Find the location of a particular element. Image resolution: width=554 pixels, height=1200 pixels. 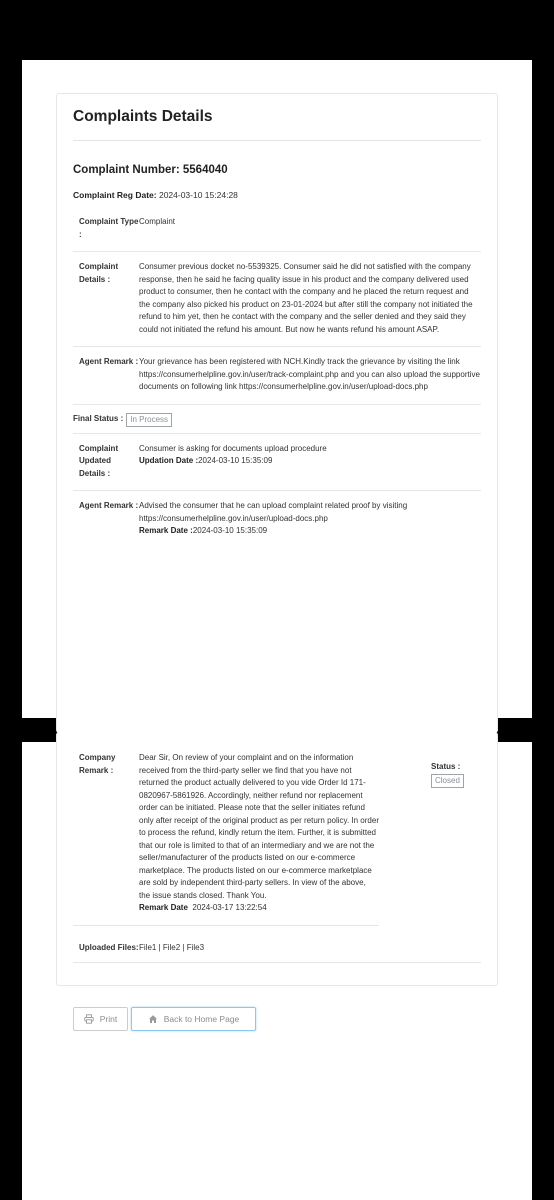

remark-date-value: 2024-03-10 15:35:09 is located at coordinates (230, 530).